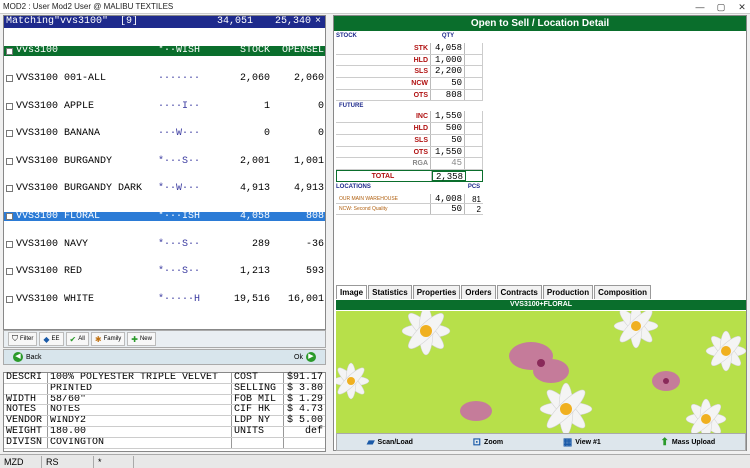 This screenshot has width=750, height=468. I want to click on scan-load-button: ▰ Scan/Load, so click(390, 442).